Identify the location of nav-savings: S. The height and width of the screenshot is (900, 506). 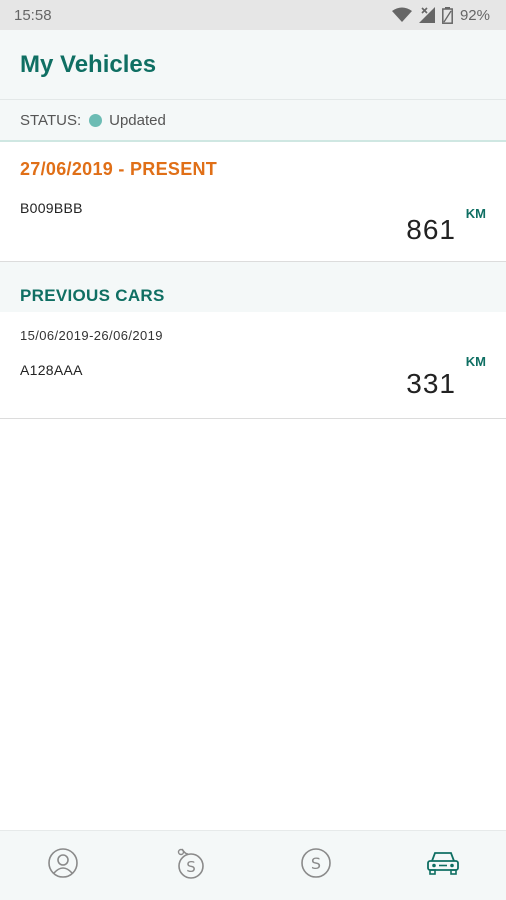
(190, 866).